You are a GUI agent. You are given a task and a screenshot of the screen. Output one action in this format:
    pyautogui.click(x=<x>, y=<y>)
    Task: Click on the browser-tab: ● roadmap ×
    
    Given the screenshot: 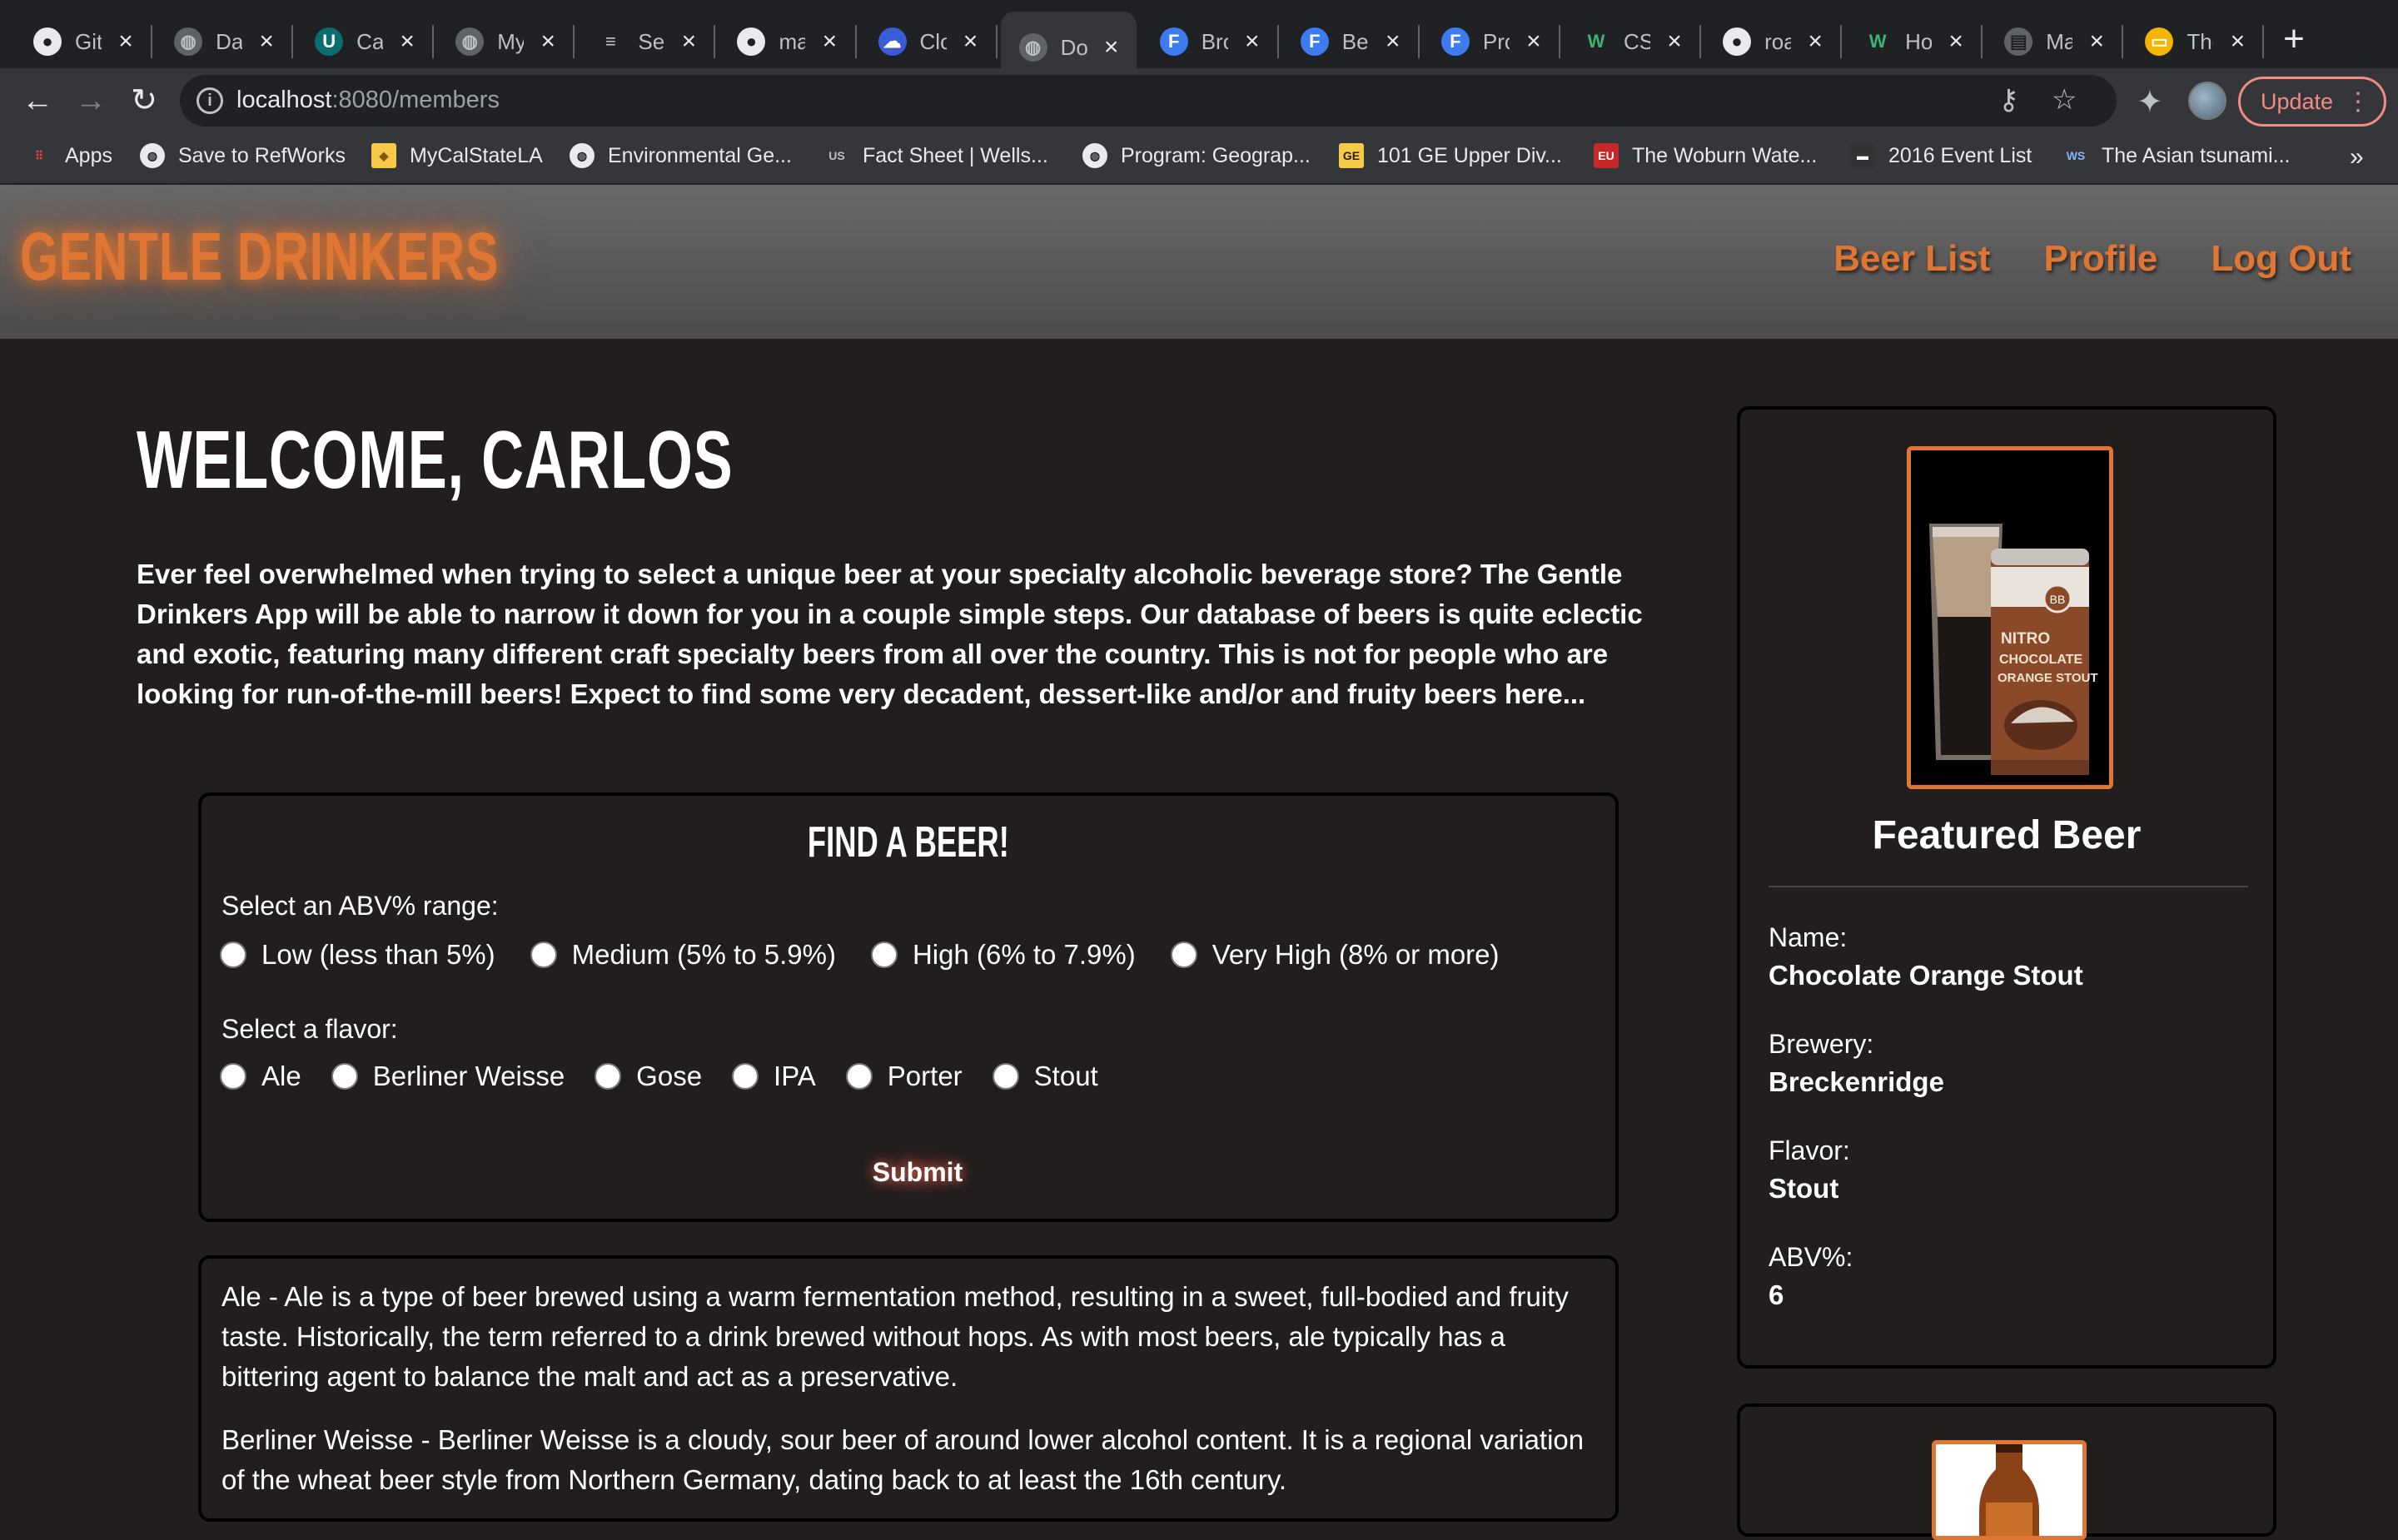 What is the action you would take?
    pyautogui.click(x=1773, y=41)
    